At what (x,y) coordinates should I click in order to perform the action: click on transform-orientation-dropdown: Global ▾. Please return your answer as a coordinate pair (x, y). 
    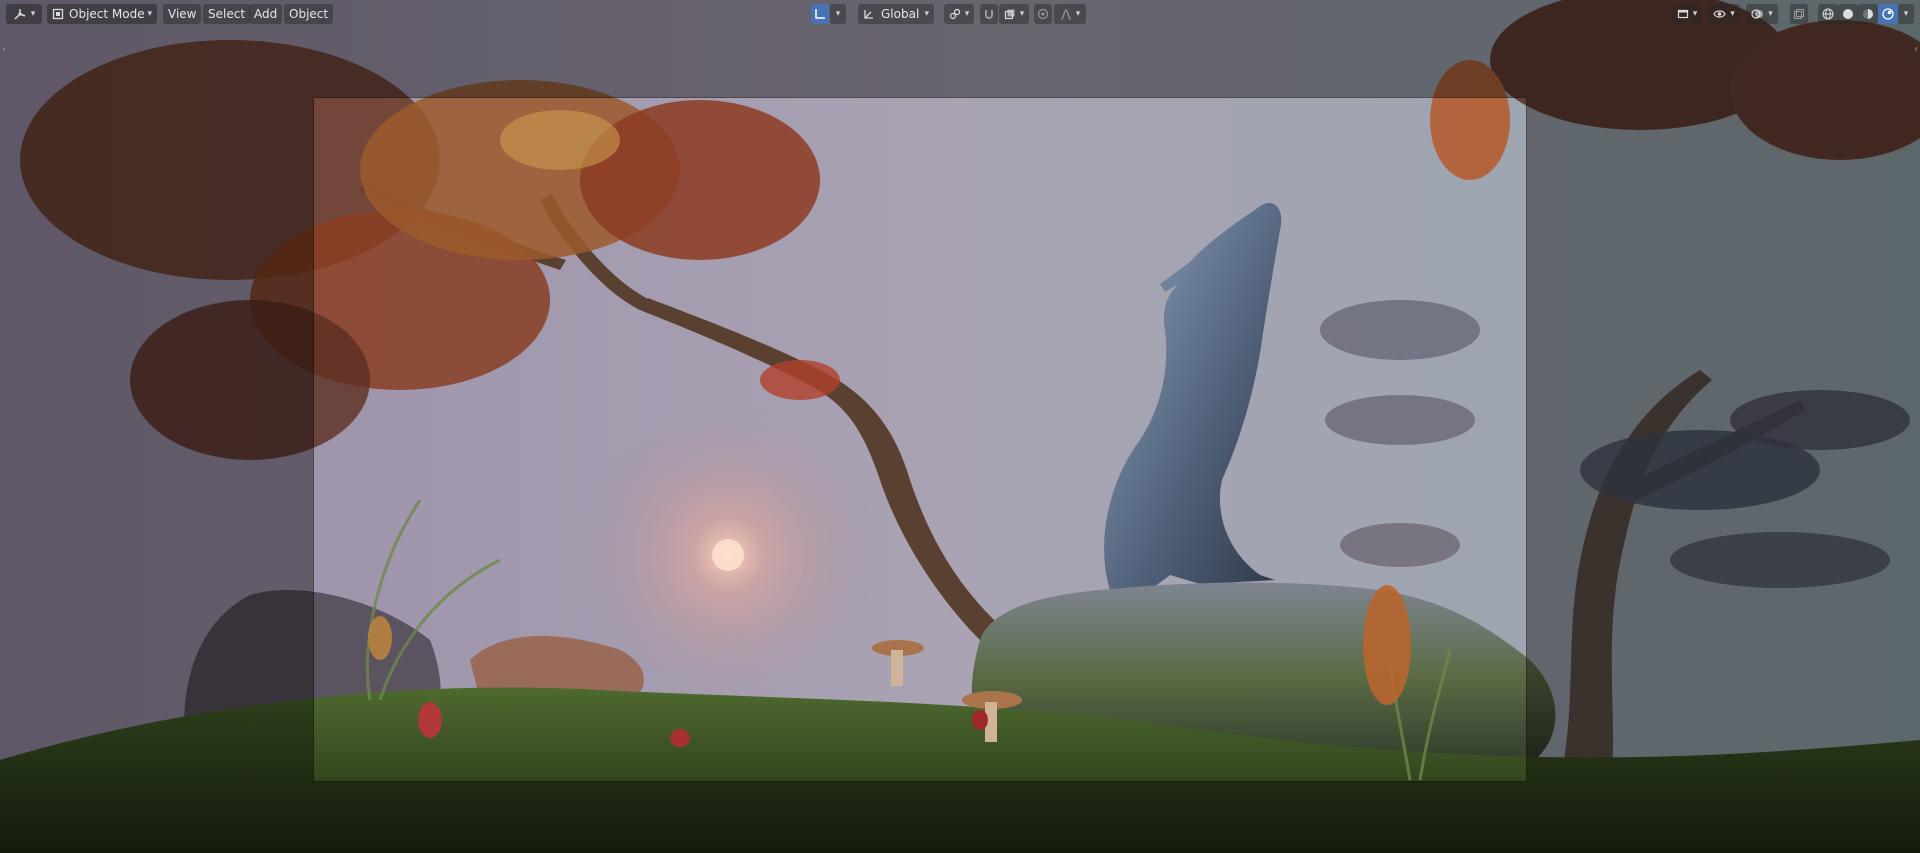
    Looking at the image, I should click on (896, 14).